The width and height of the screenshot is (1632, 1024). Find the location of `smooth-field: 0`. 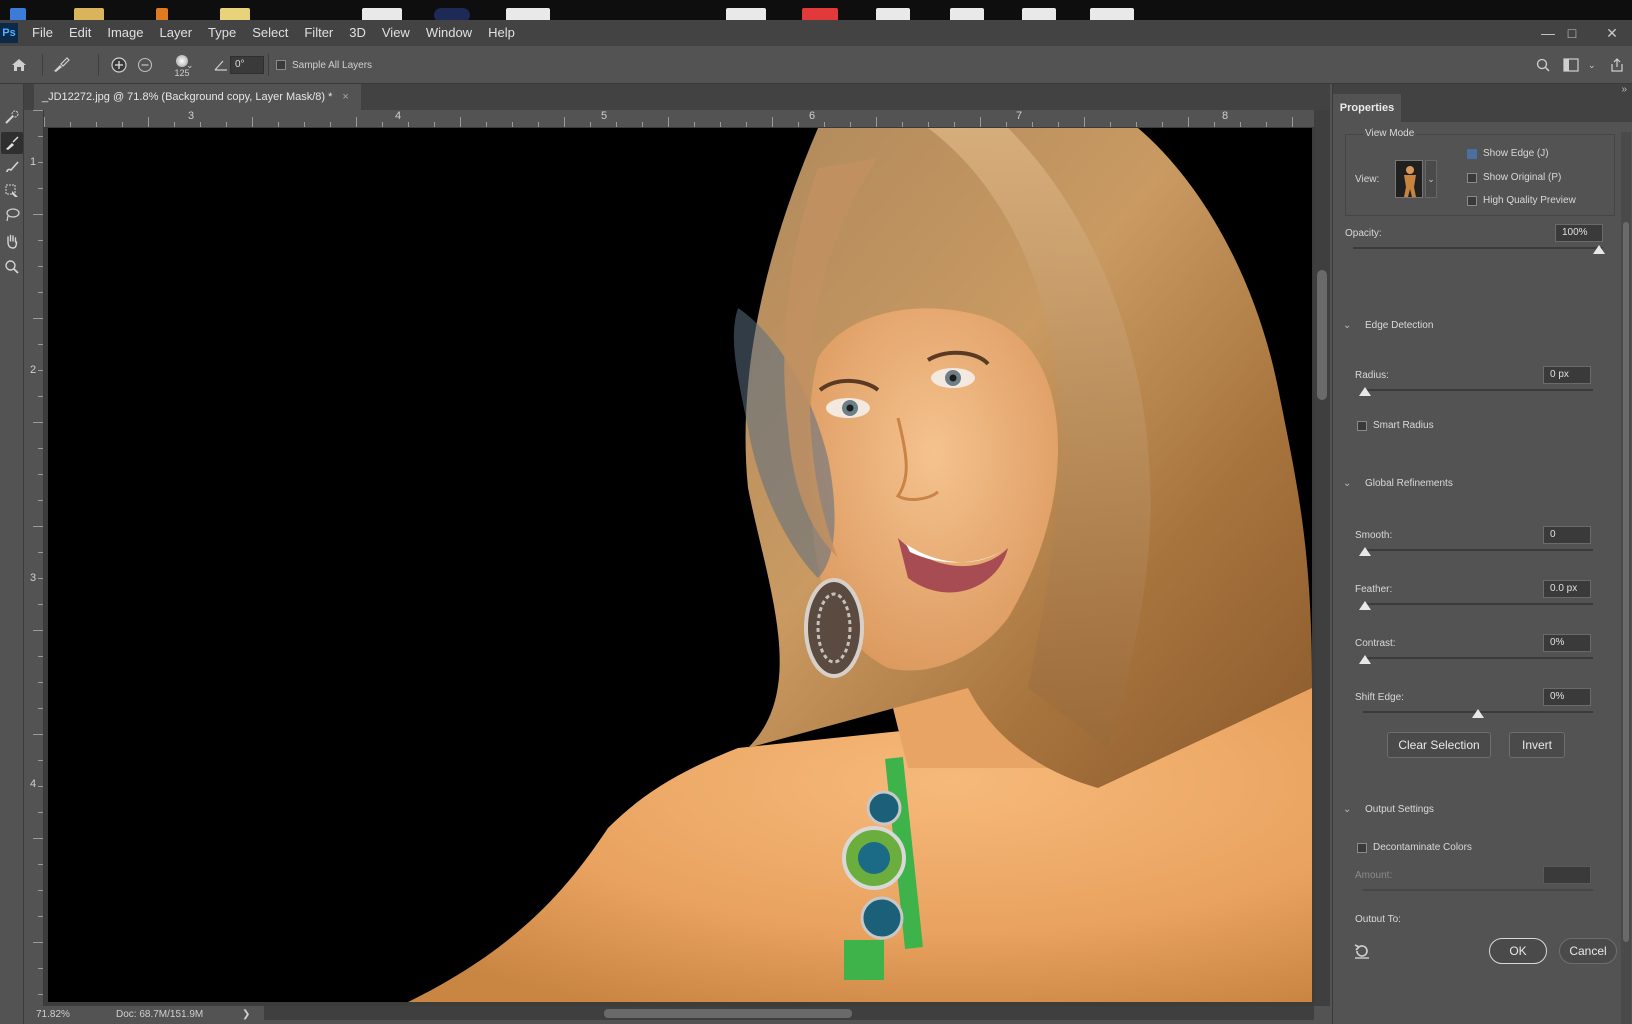

smooth-field: 0 is located at coordinates (1567, 535).